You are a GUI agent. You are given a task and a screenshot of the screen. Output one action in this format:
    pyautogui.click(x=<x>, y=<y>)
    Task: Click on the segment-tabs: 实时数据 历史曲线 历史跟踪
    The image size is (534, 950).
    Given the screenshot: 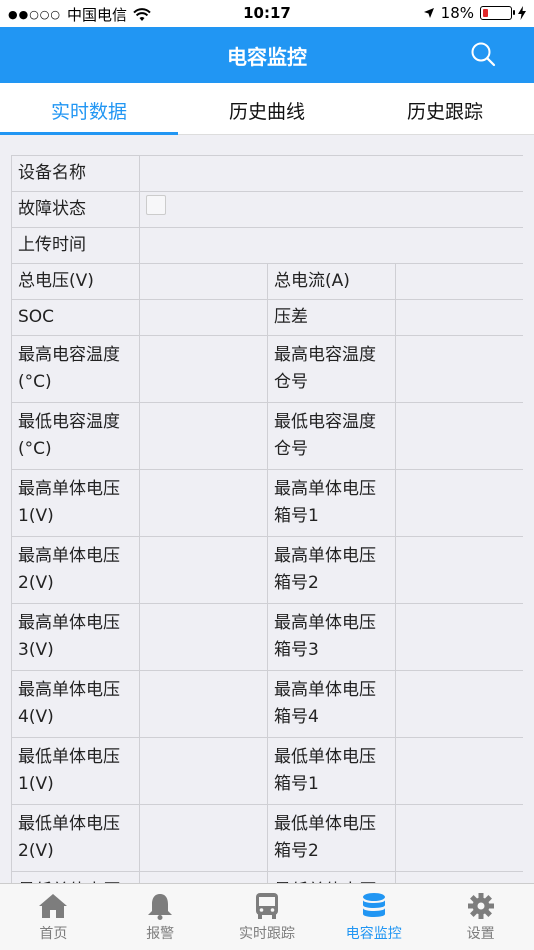 What is the action you would take?
    pyautogui.click(x=267, y=109)
    